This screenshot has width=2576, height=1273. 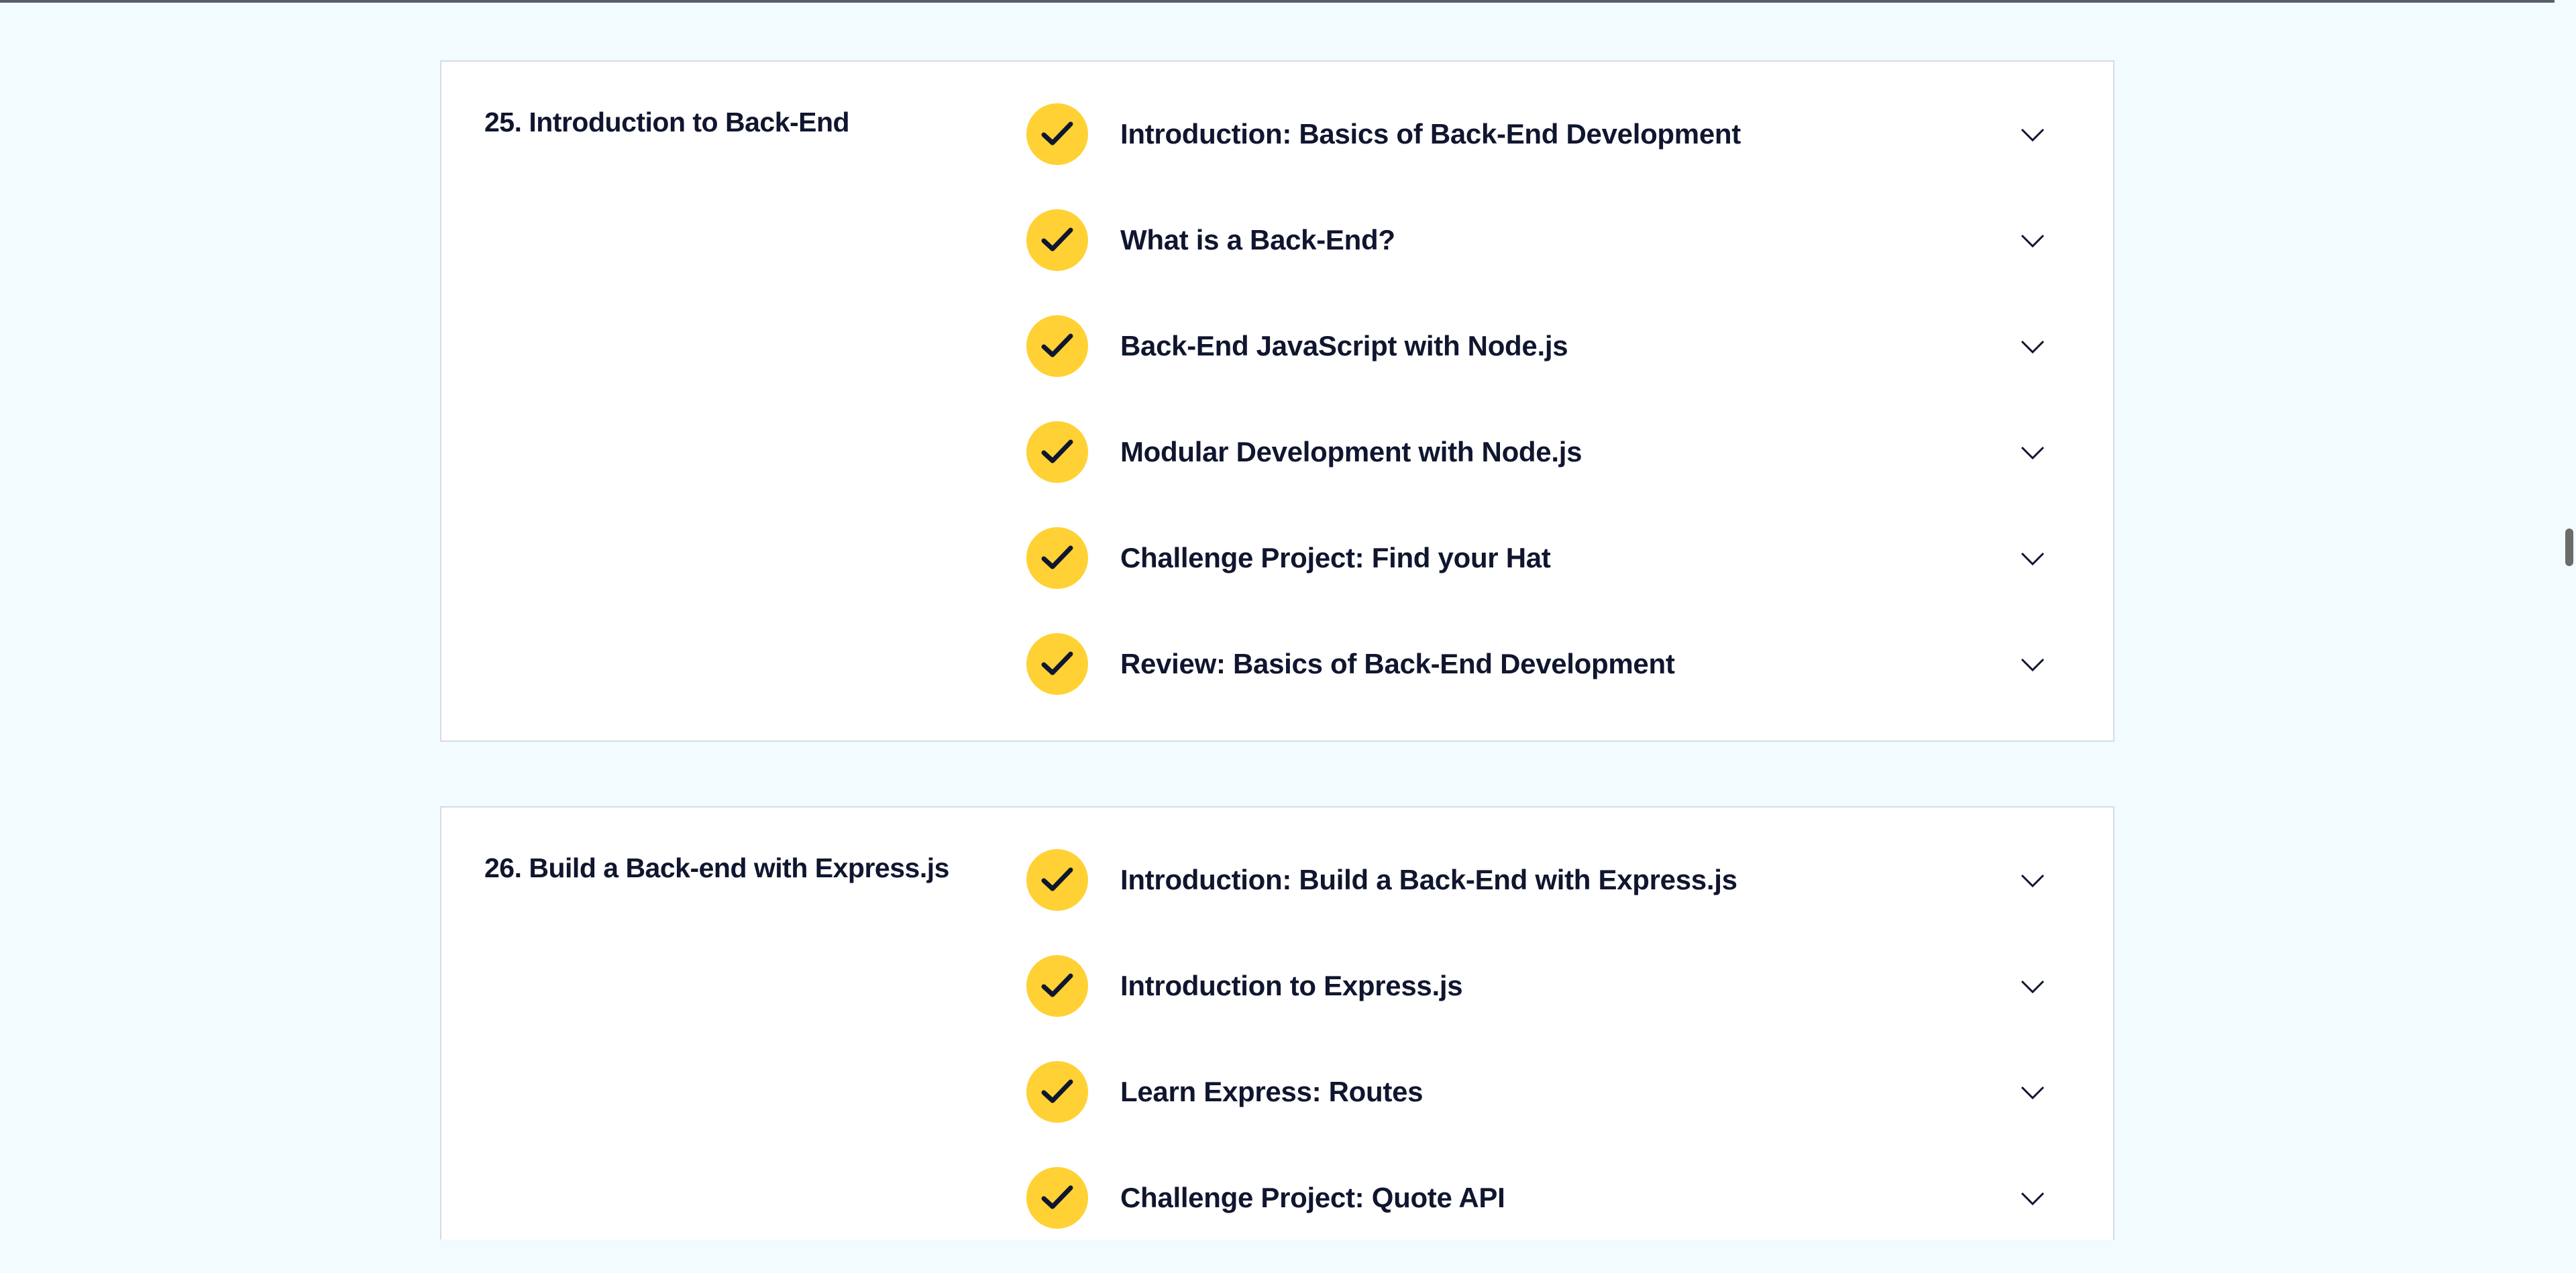 What do you see at coordinates (1549, 474) in the screenshot?
I see `lesson-item: Modular Development with Node.js` at bounding box center [1549, 474].